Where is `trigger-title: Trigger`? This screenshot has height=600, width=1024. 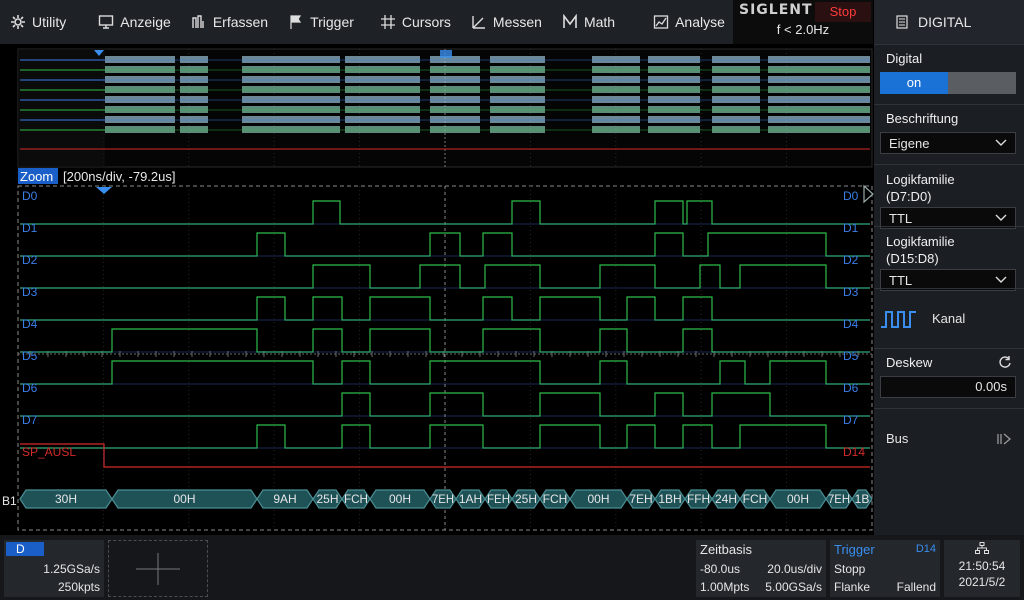
trigger-title: Trigger is located at coordinates (854, 549).